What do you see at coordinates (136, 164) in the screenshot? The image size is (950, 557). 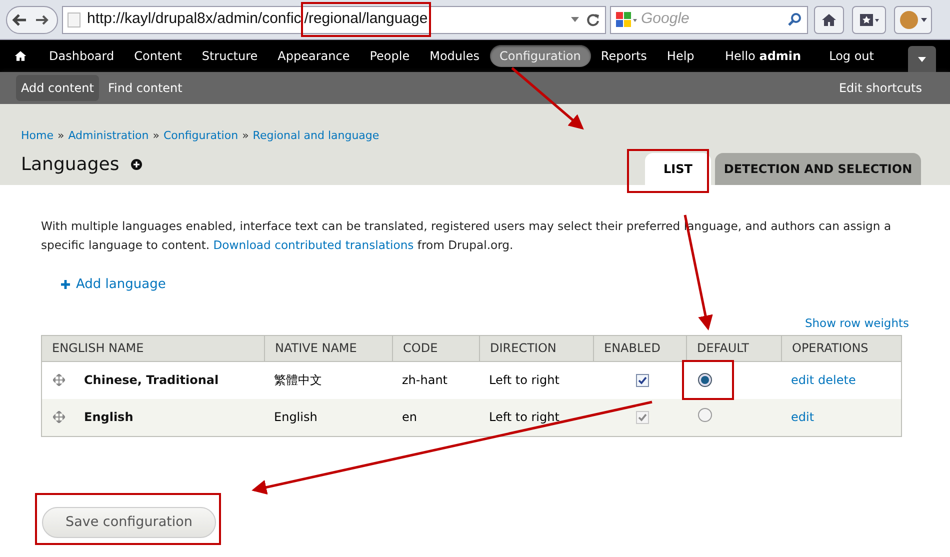 I see `add-shortcut-icon` at bounding box center [136, 164].